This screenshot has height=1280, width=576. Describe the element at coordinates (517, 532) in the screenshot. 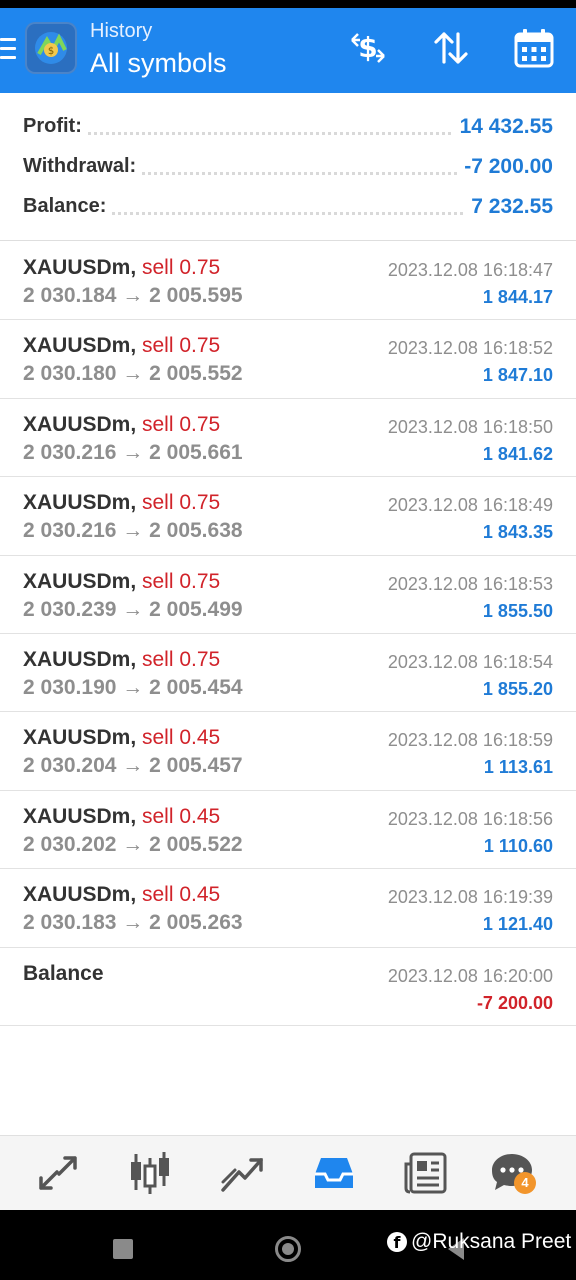

I see `deal-profit: 1 843.35` at that location.